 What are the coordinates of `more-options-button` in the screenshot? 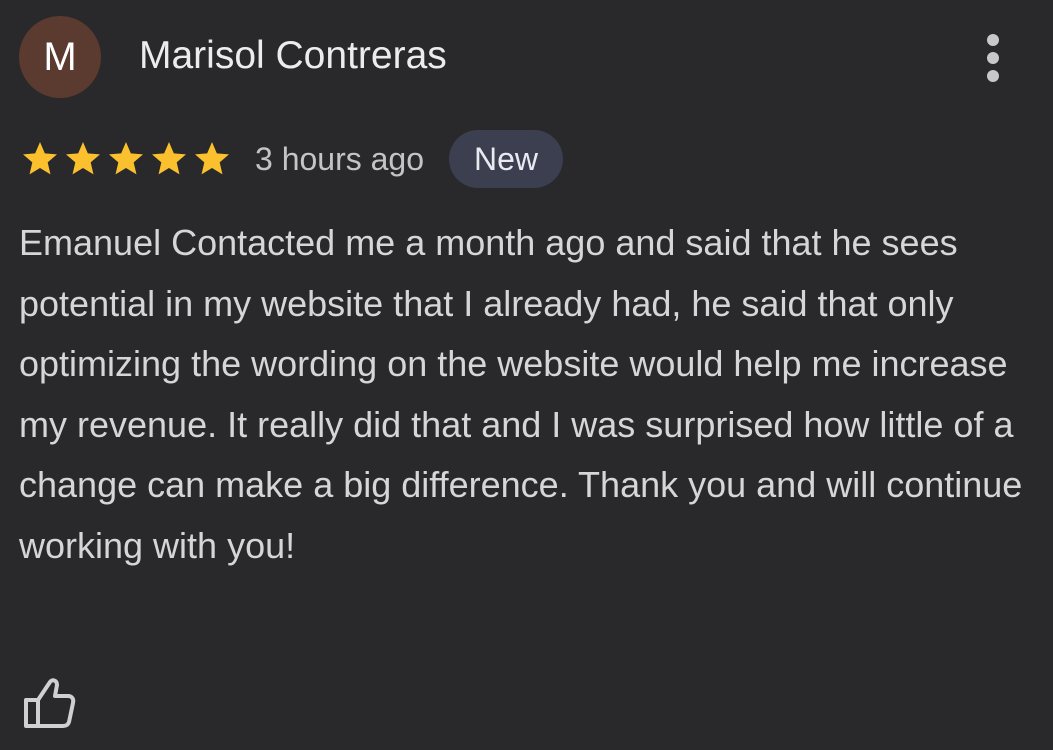 It's located at (993, 58).